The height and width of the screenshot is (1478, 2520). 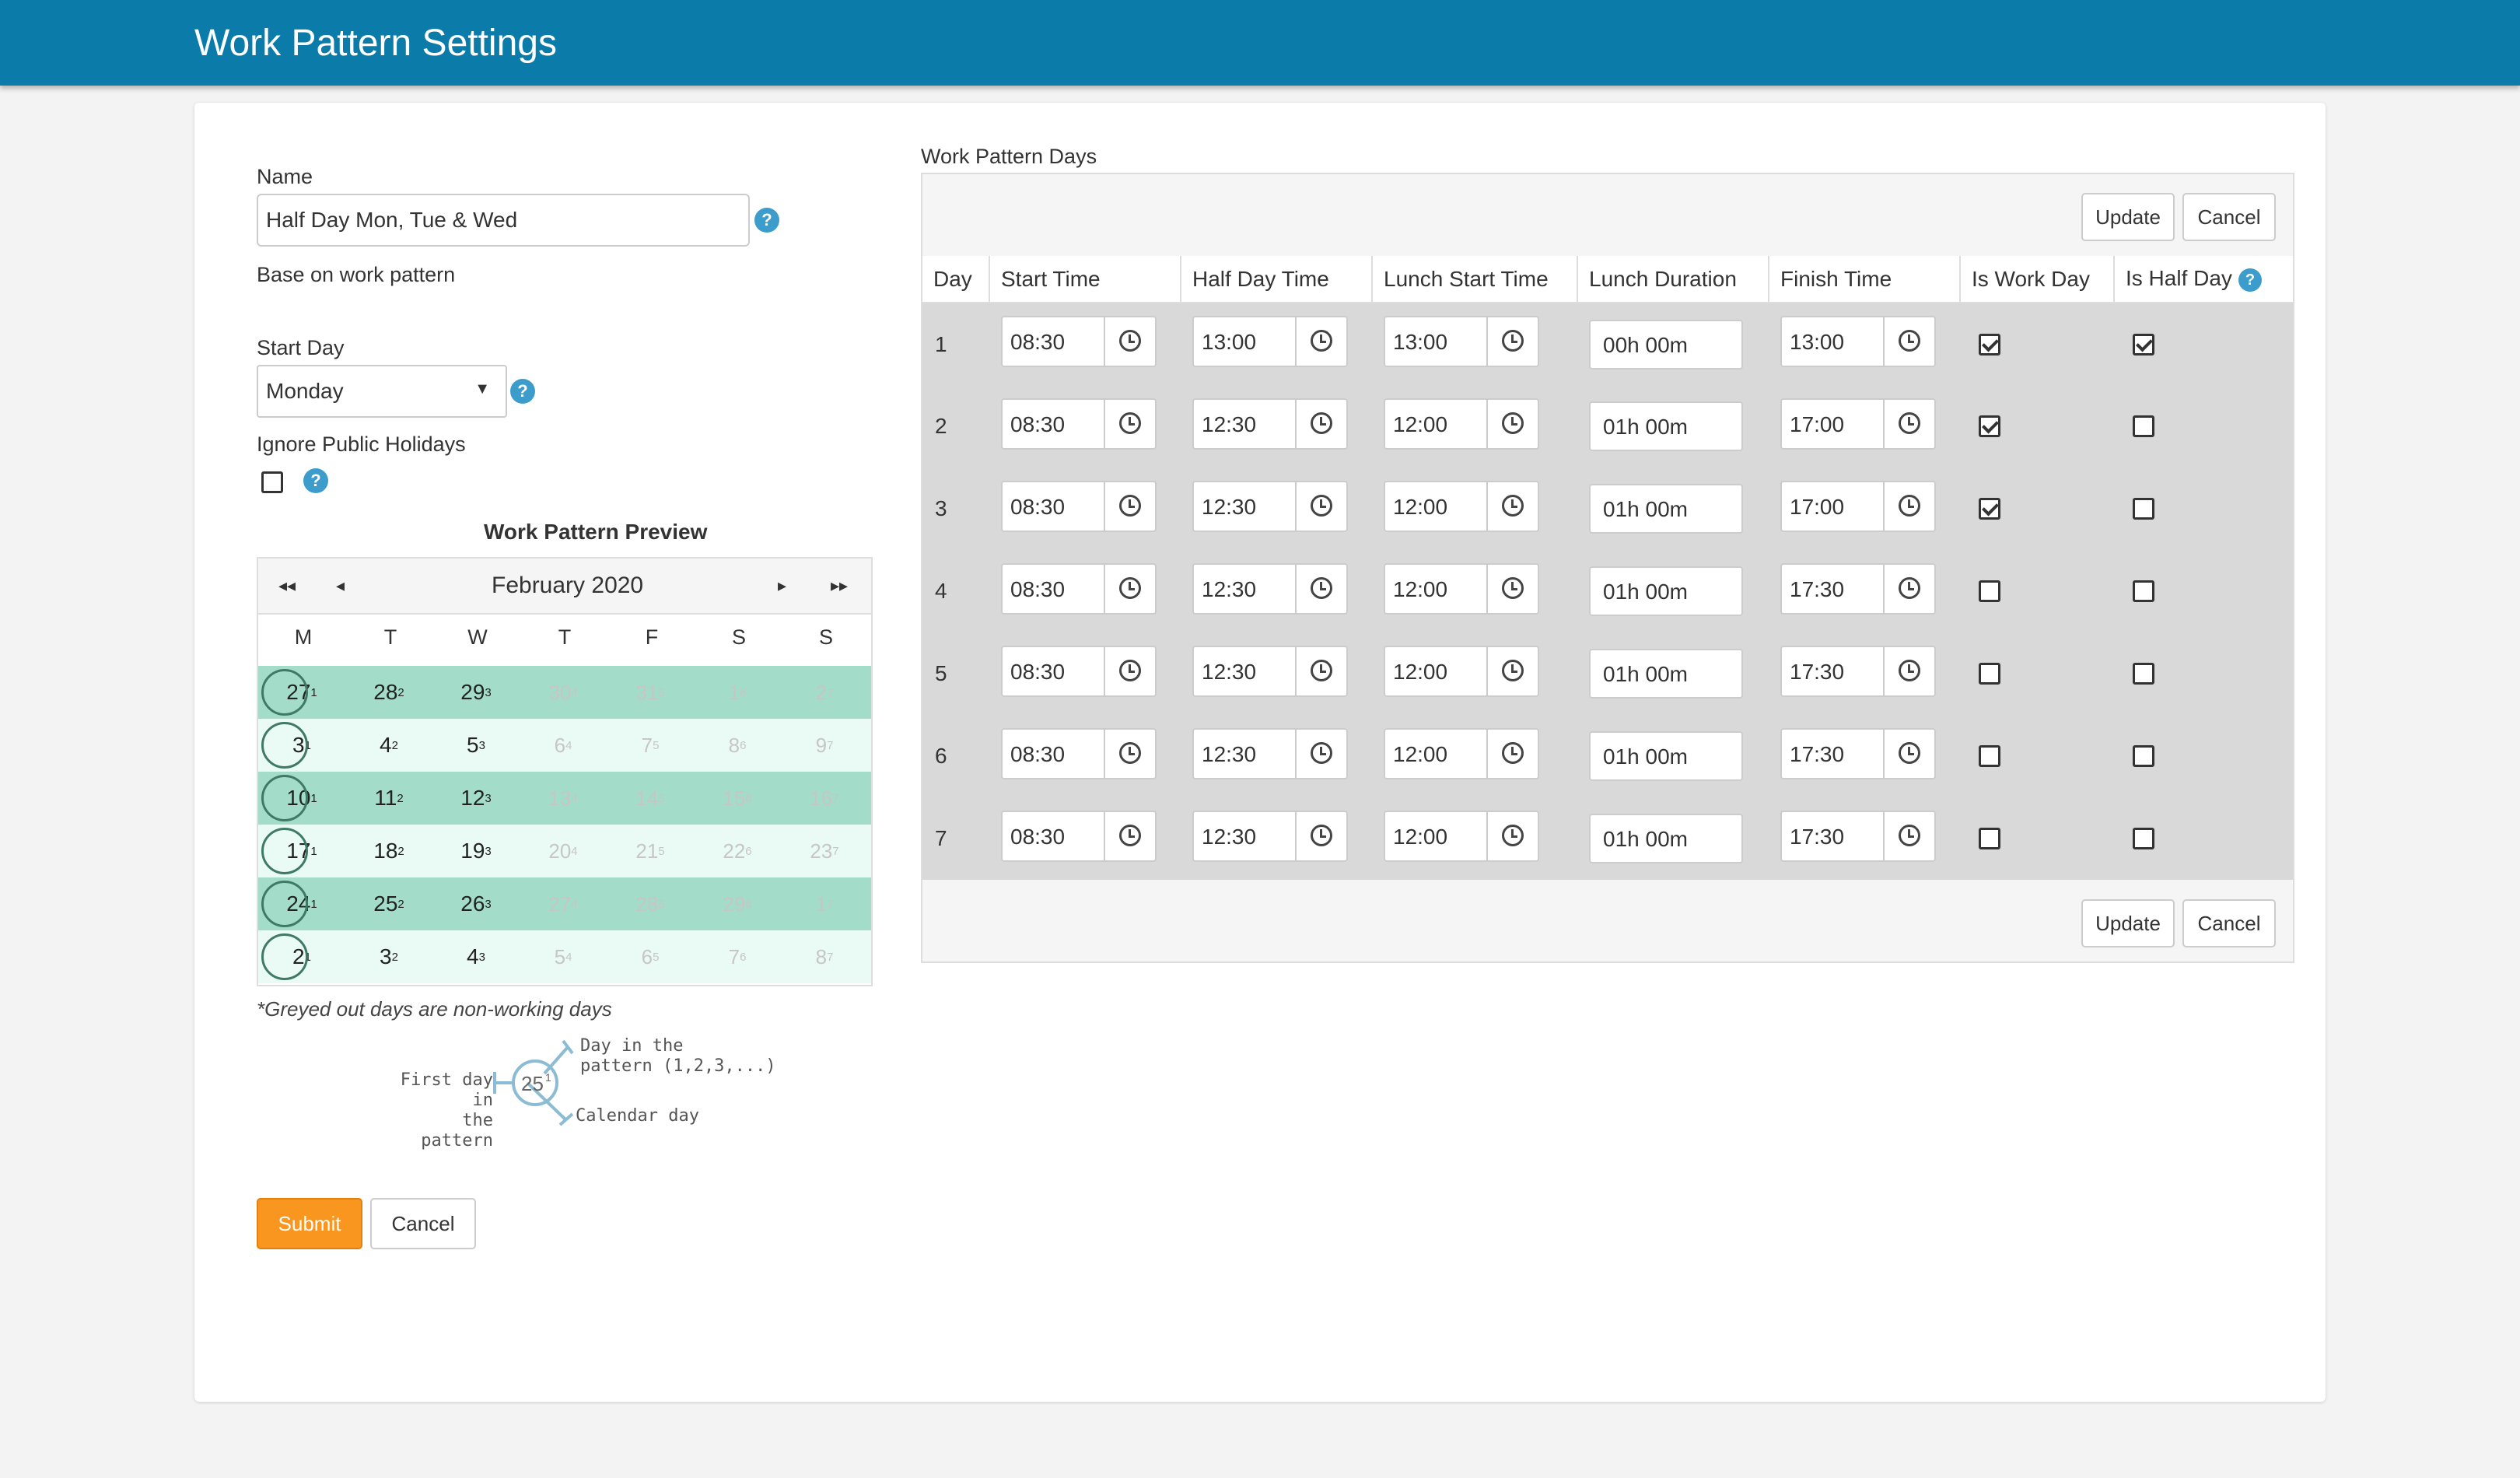 I want to click on ignore-holidays-checkbox, so click(x=272, y=482).